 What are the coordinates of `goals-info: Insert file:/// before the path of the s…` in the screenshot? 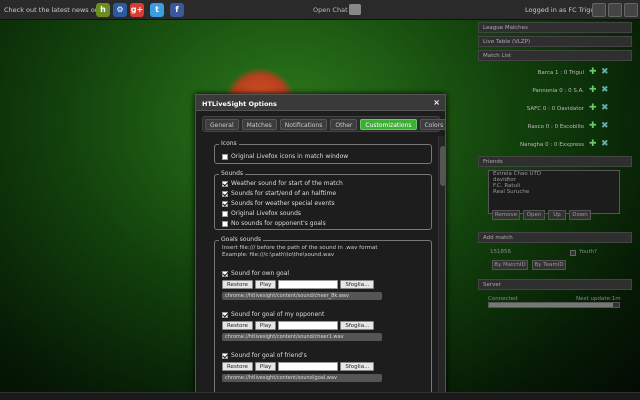 It's located at (300, 248).